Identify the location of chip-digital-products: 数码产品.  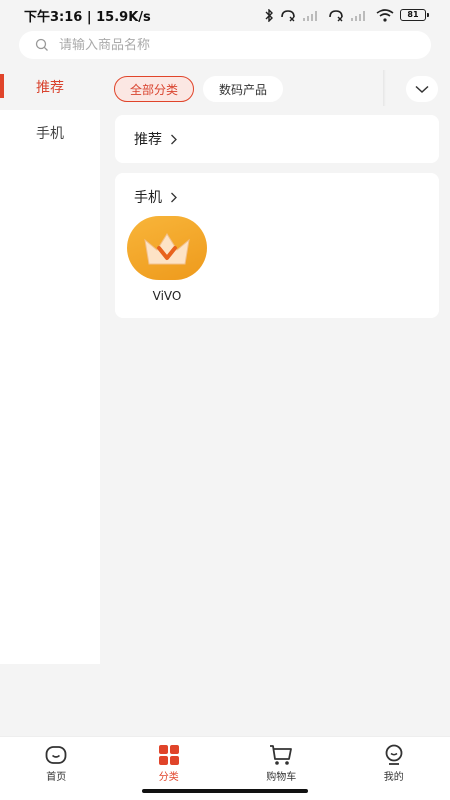
(243, 89).